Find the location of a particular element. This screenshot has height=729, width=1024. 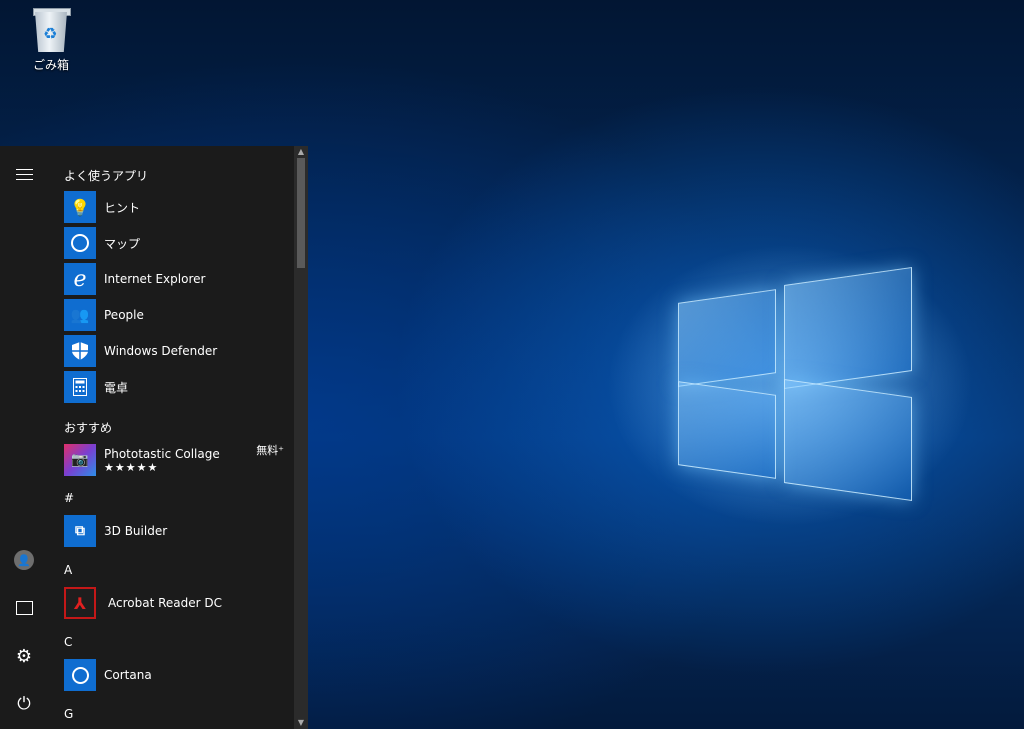

section-letter-g: G is located at coordinates (68, 714).